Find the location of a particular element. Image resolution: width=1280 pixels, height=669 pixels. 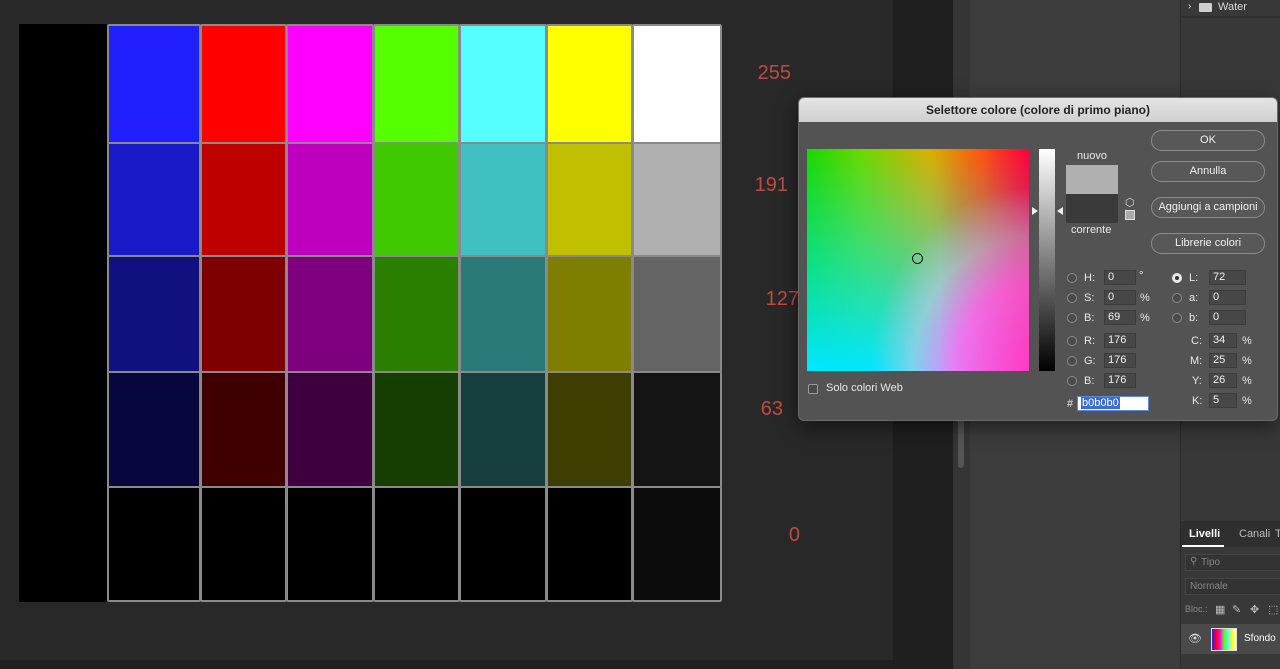

color-field-marker is located at coordinates (917, 258).